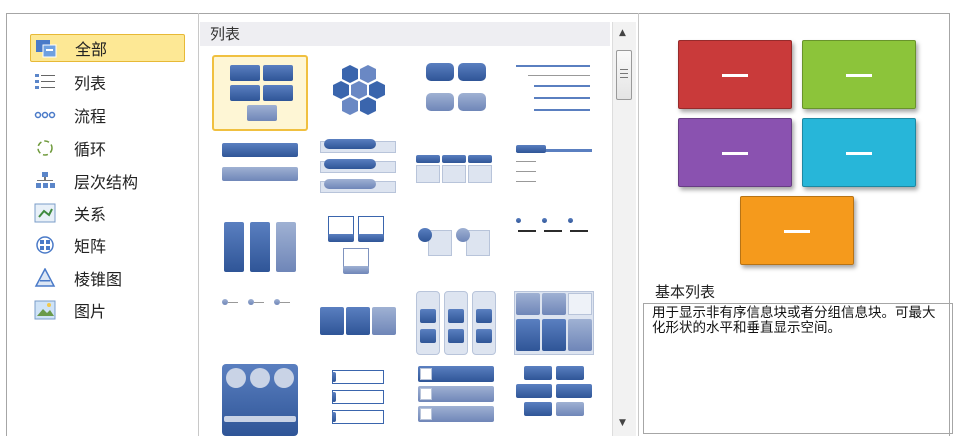 Image resolution: width=955 pixels, height=436 pixels. I want to click on matrix-icon, so click(45, 245).